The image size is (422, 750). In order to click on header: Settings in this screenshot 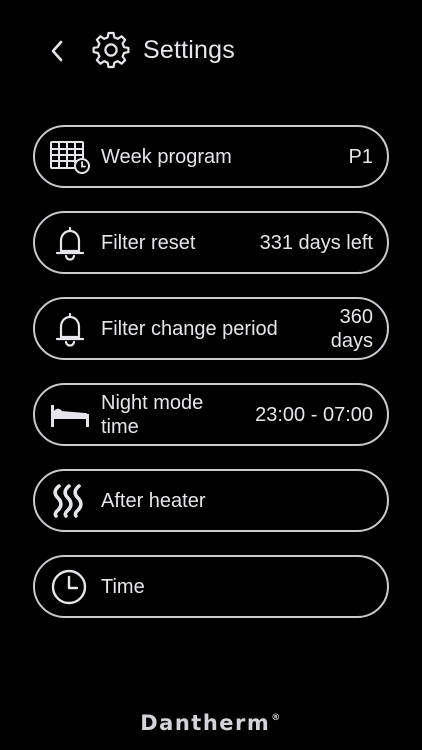, I will do `click(211, 50)`.